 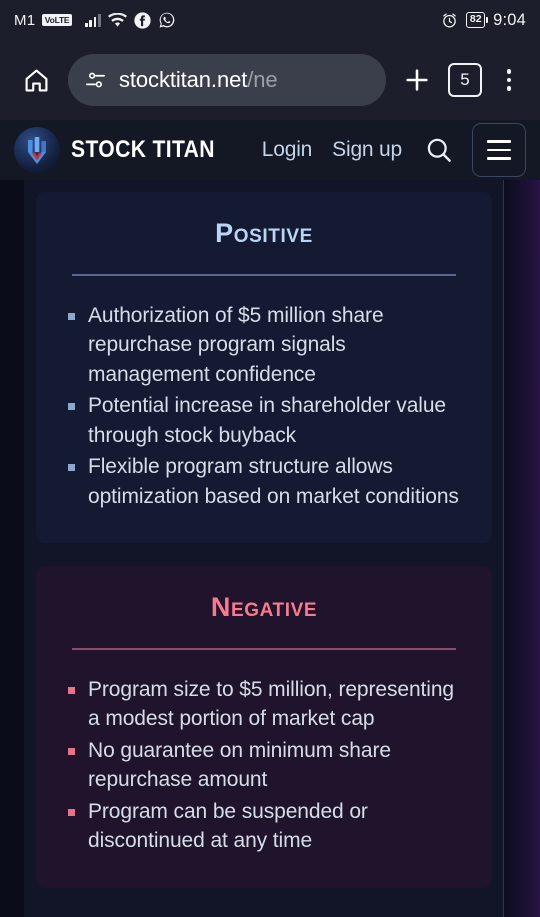 What do you see at coordinates (167, 20) in the screenshot?
I see `whatsapp-icon` at bounding box center [167, 20].